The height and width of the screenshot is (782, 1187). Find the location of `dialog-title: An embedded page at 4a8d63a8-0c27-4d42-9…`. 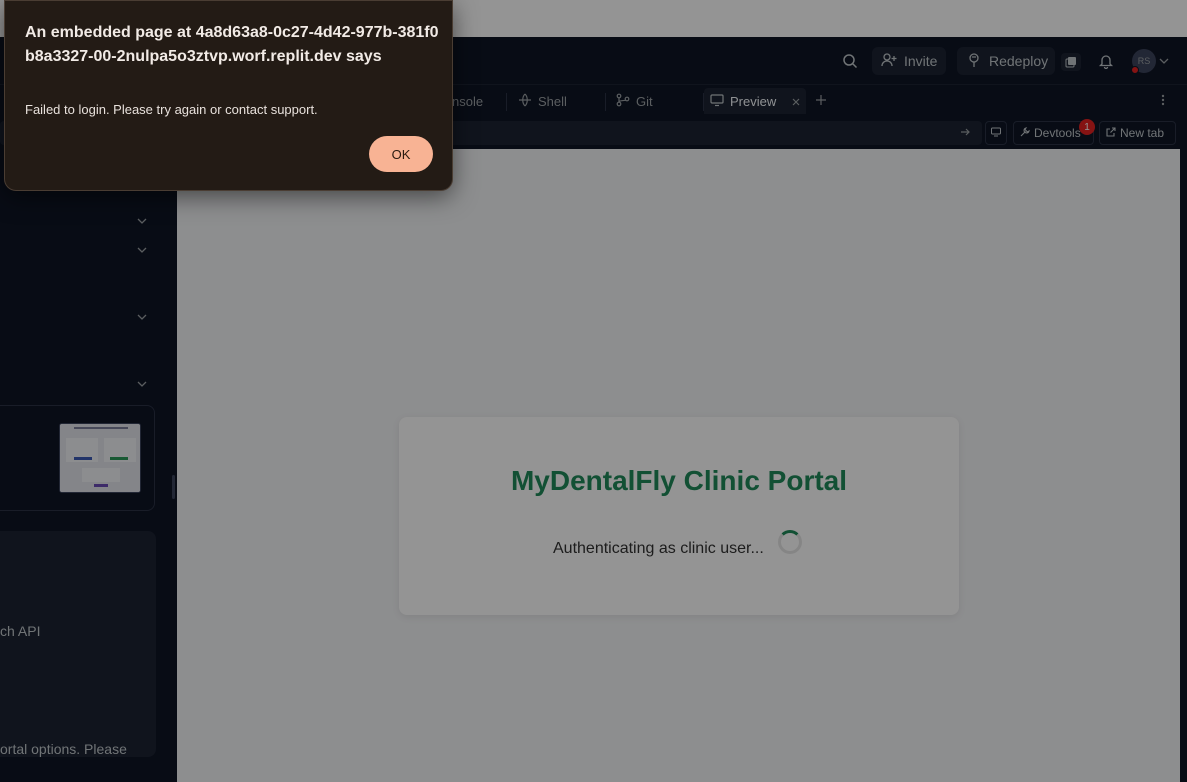

dialog-title: An embedded page at 4a8d63a8-0c27-4d42-9… is located at coordinates (232, 44).